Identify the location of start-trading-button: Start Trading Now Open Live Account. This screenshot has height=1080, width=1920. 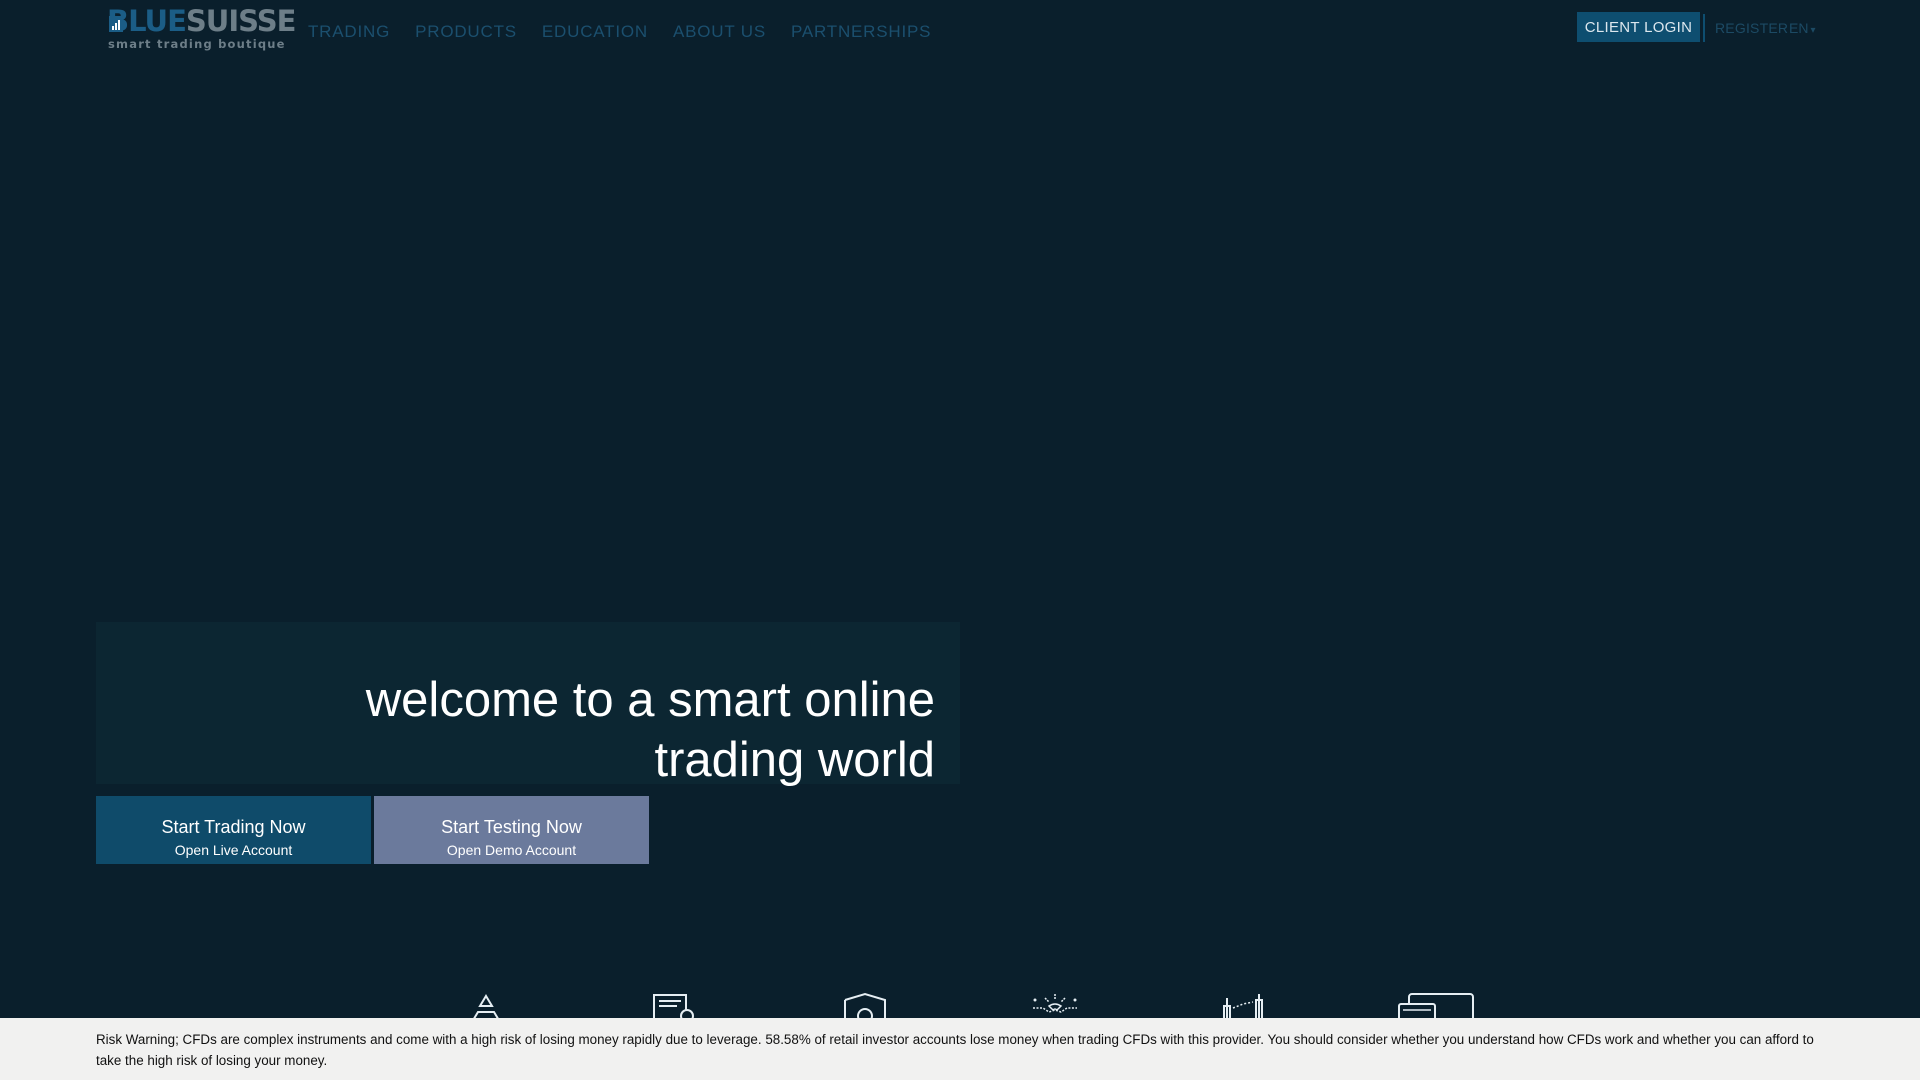
(233, 830).